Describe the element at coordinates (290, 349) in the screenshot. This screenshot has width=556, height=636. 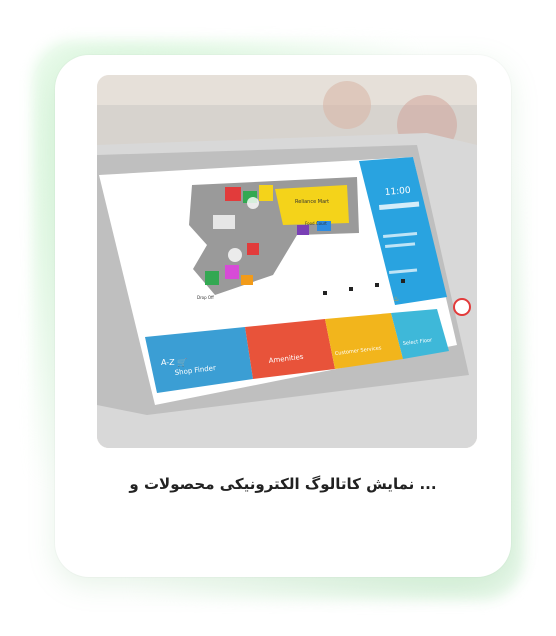
I see `nav-amenities` at that location.